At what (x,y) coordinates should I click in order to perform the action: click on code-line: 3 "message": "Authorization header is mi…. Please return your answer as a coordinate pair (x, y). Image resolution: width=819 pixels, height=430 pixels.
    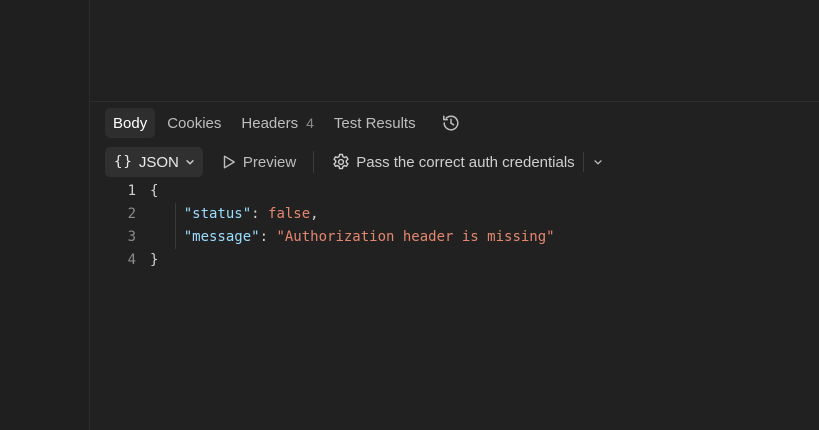
    Looking at the image, I should click on (330, 237).